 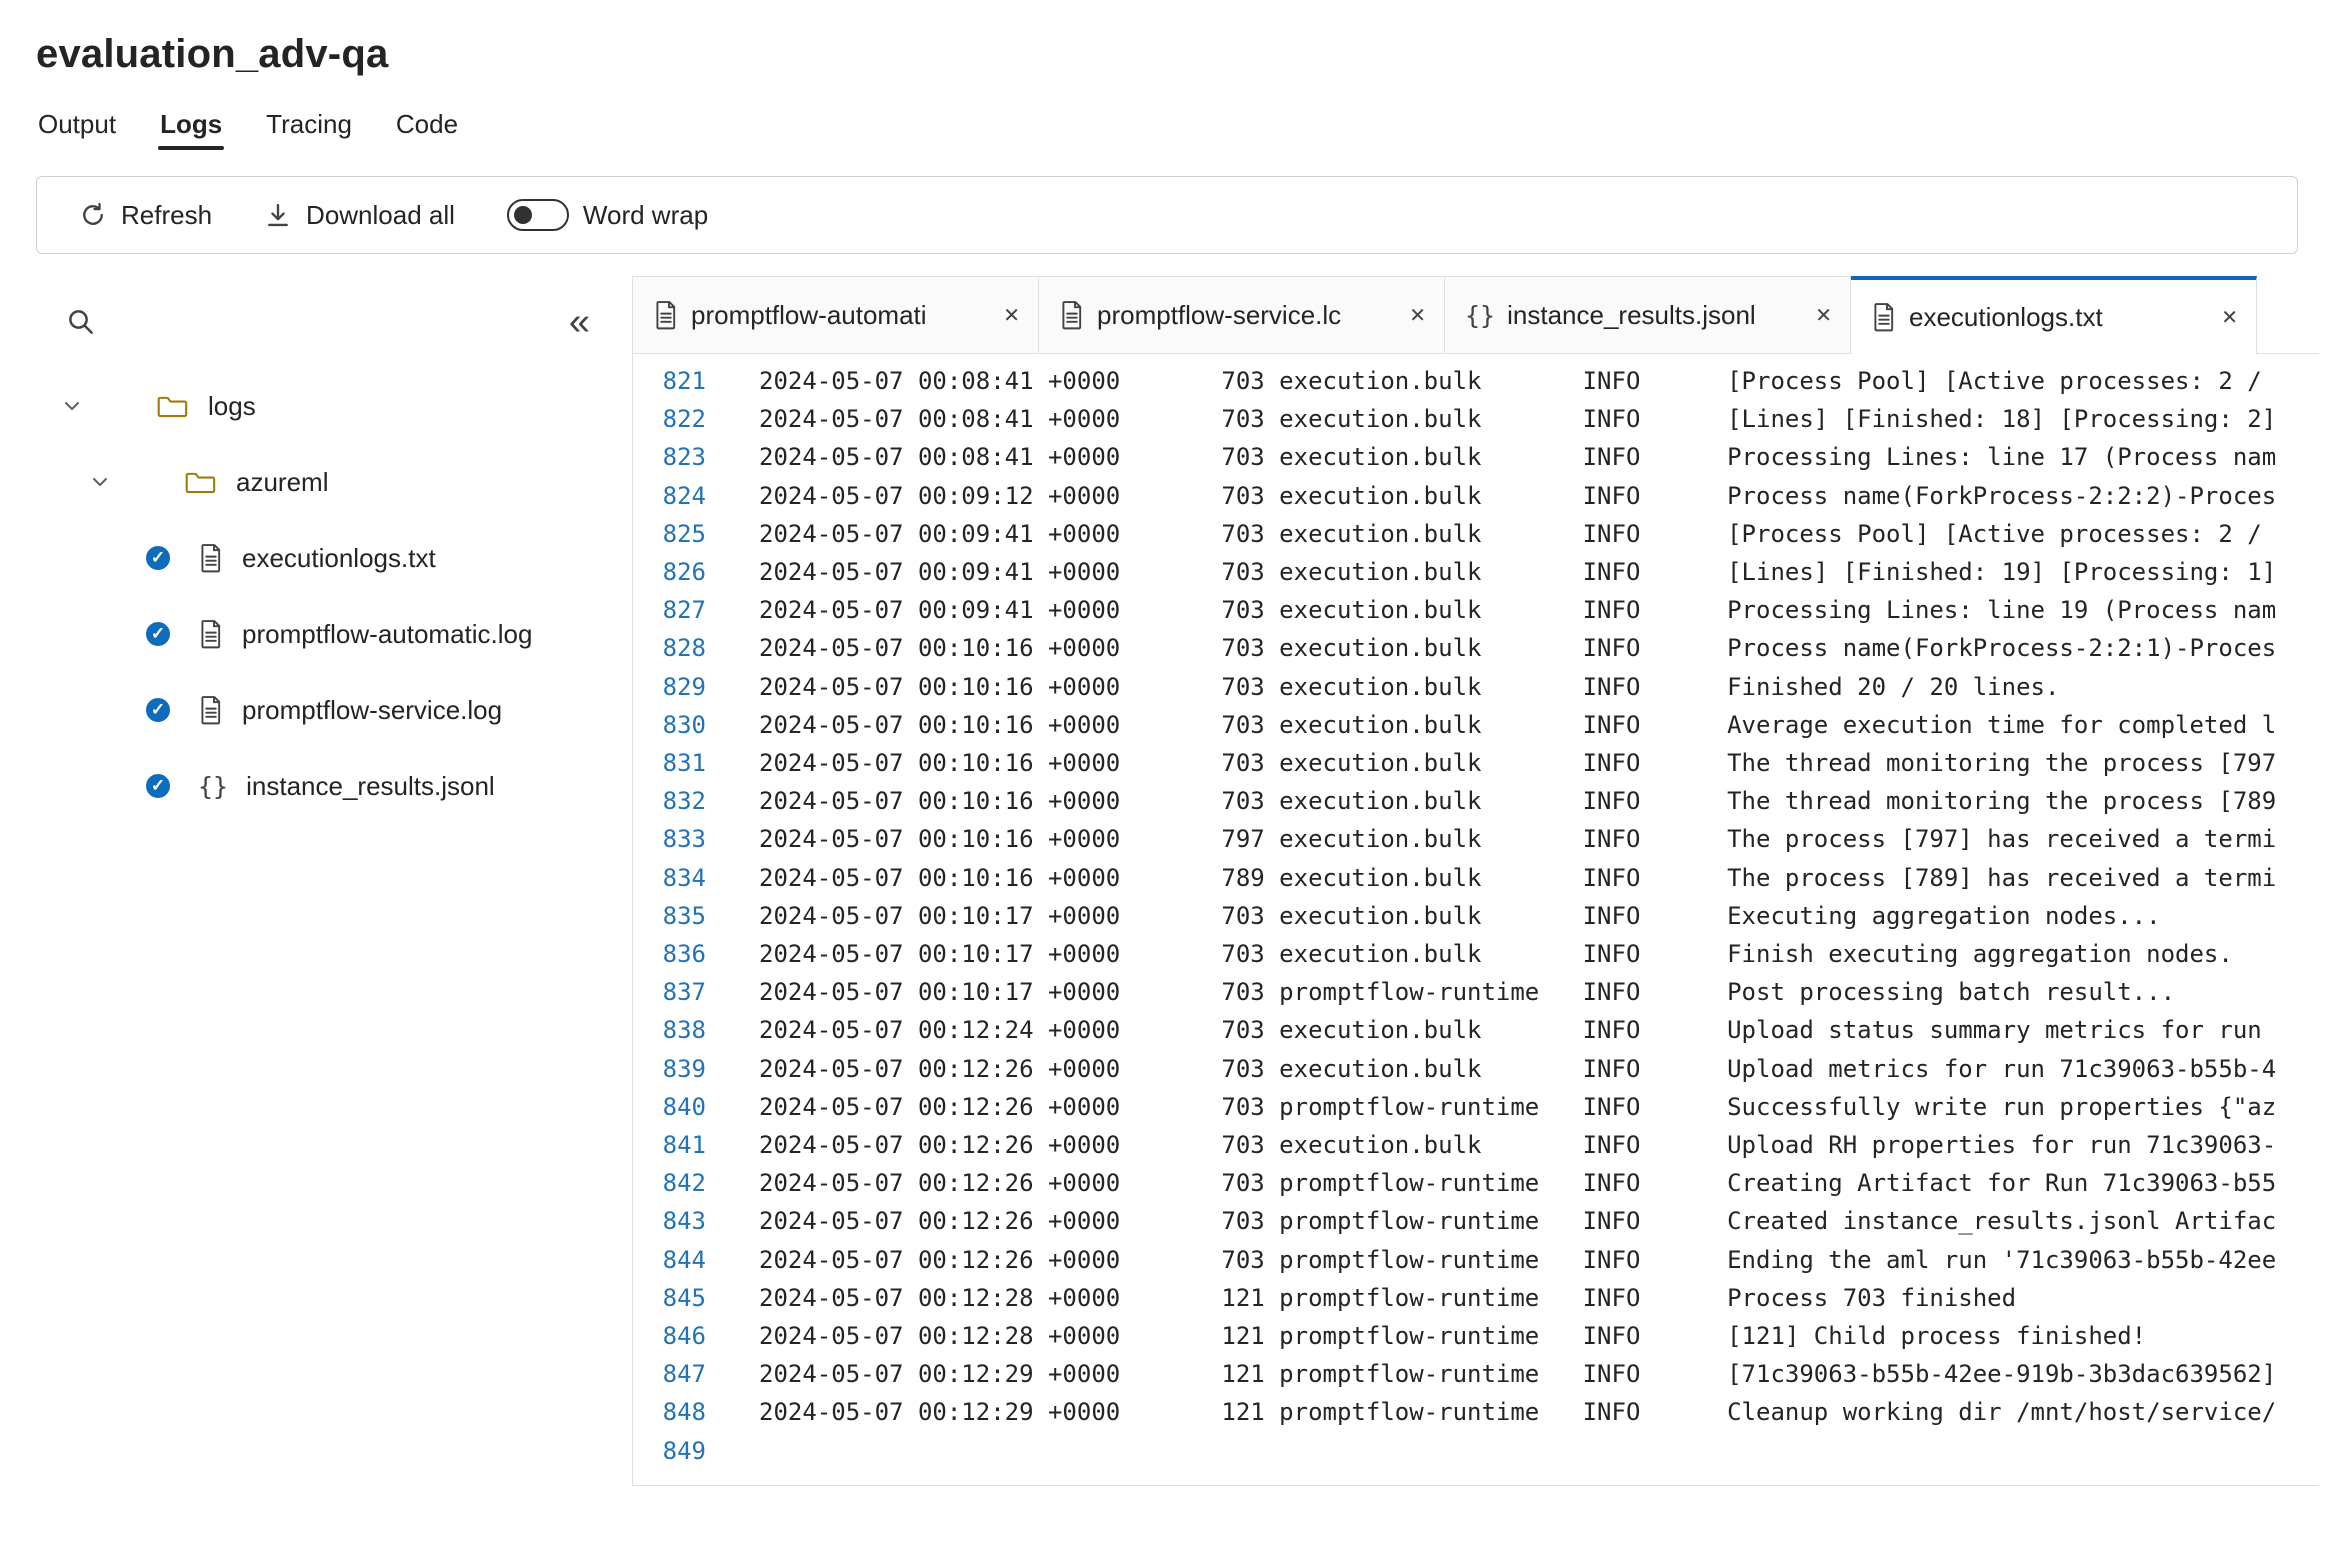 What do you see at coordinates (1631, 314) in the screenshot?
I see `tab-label: instance_results.jsonl` at bounding box center [1631, 314].